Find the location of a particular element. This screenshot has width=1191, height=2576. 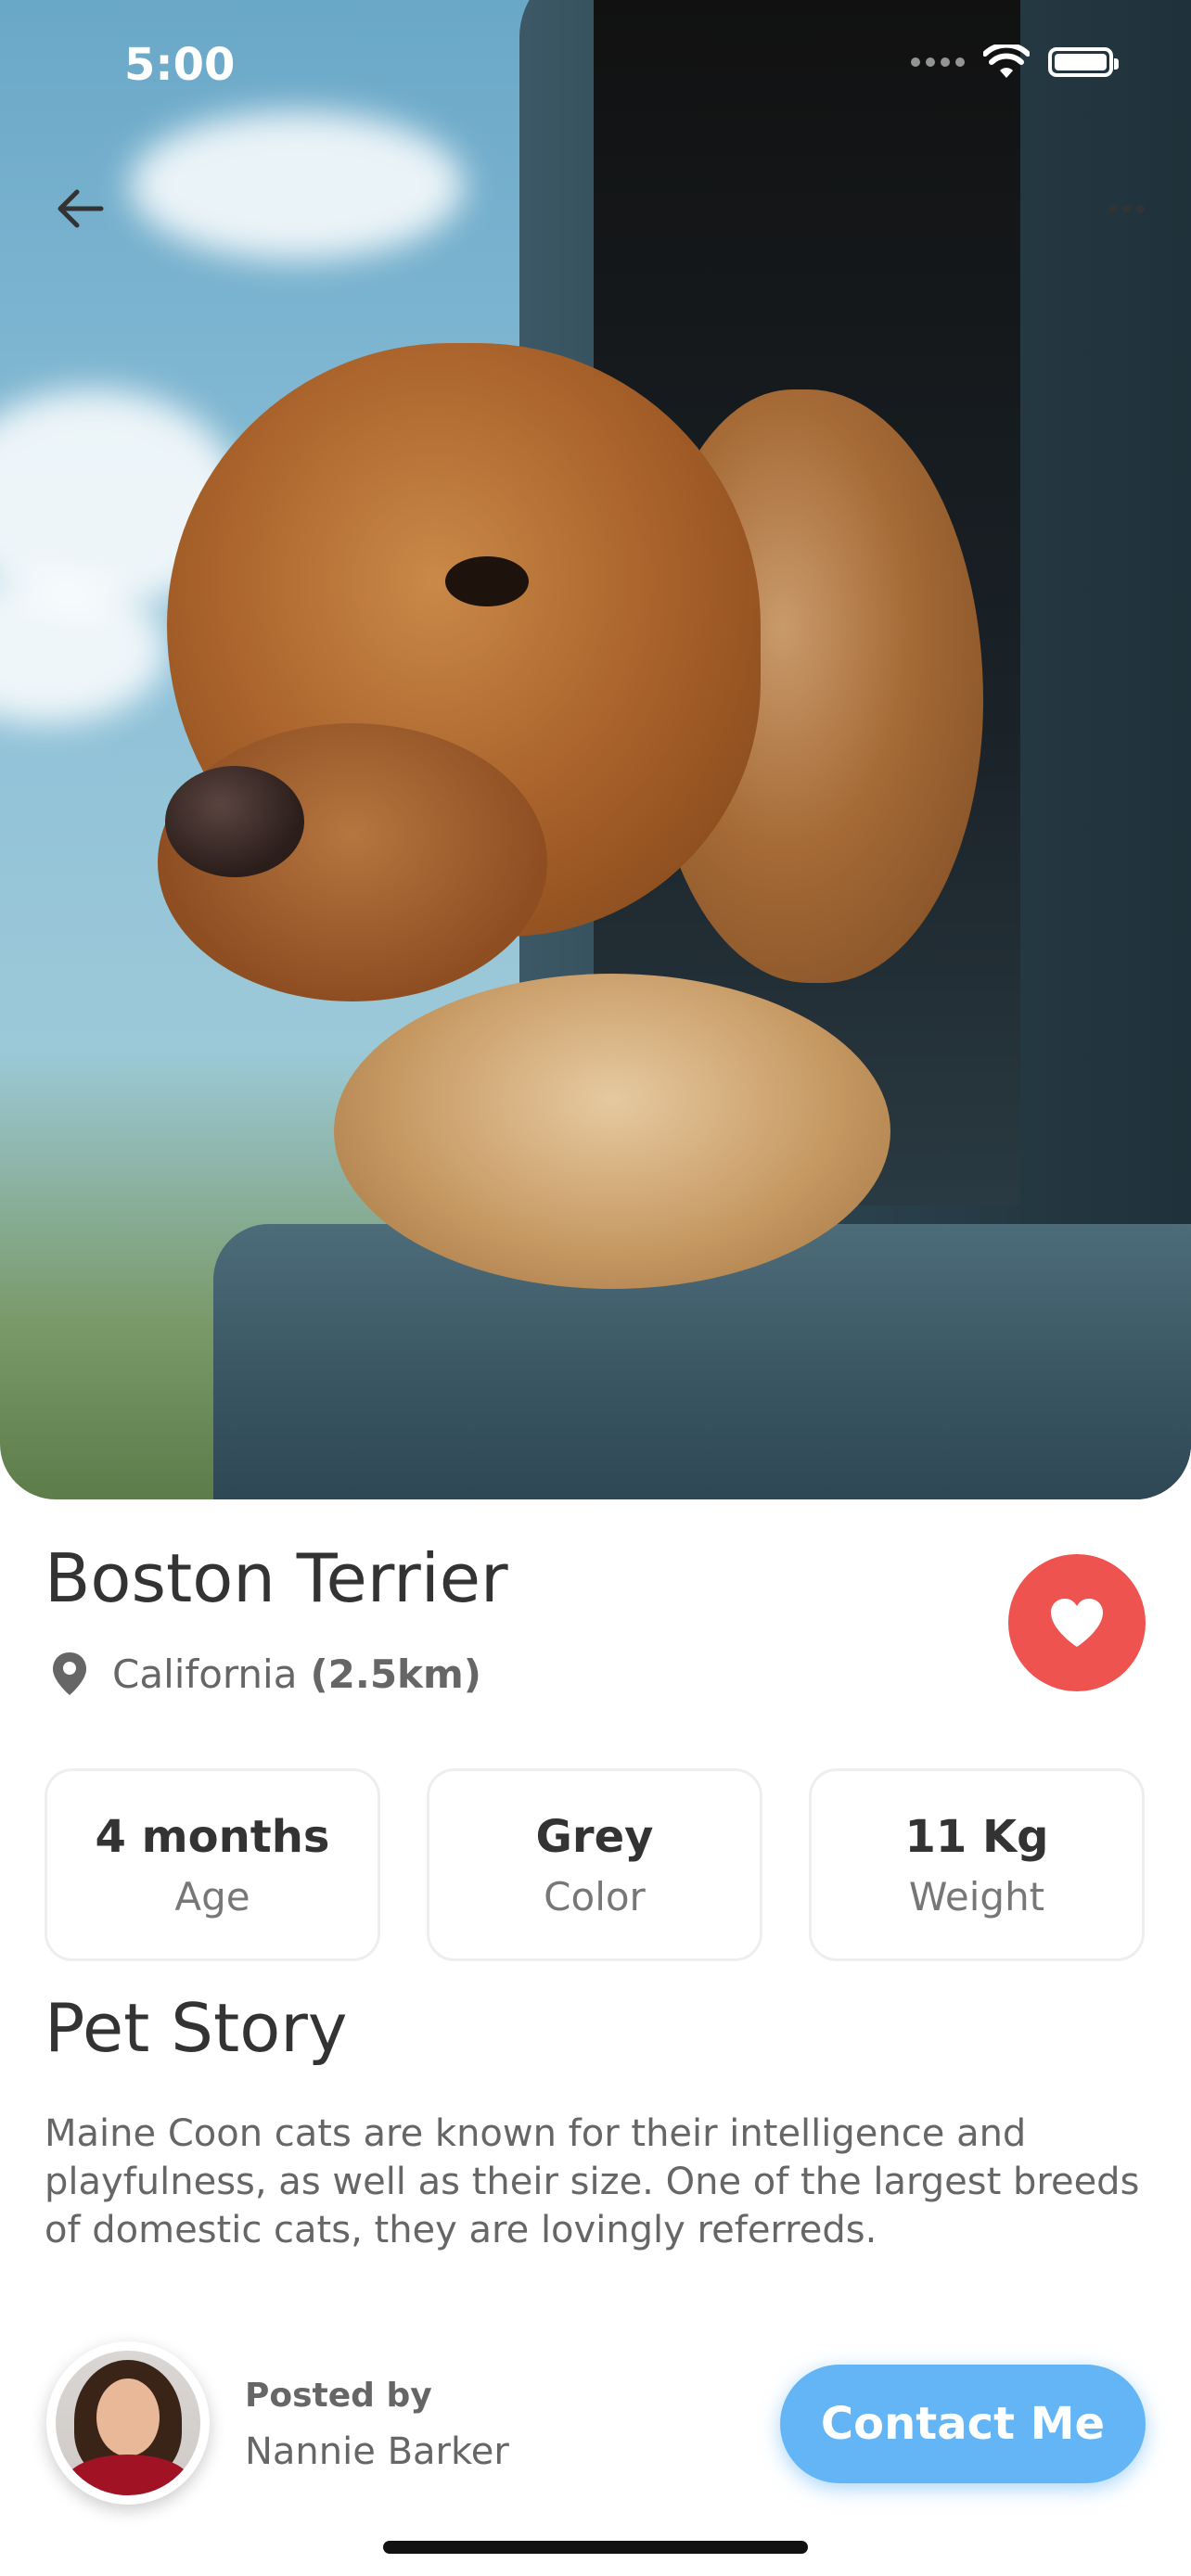

status-time: 5:00 is located at coordinates (180, 65).